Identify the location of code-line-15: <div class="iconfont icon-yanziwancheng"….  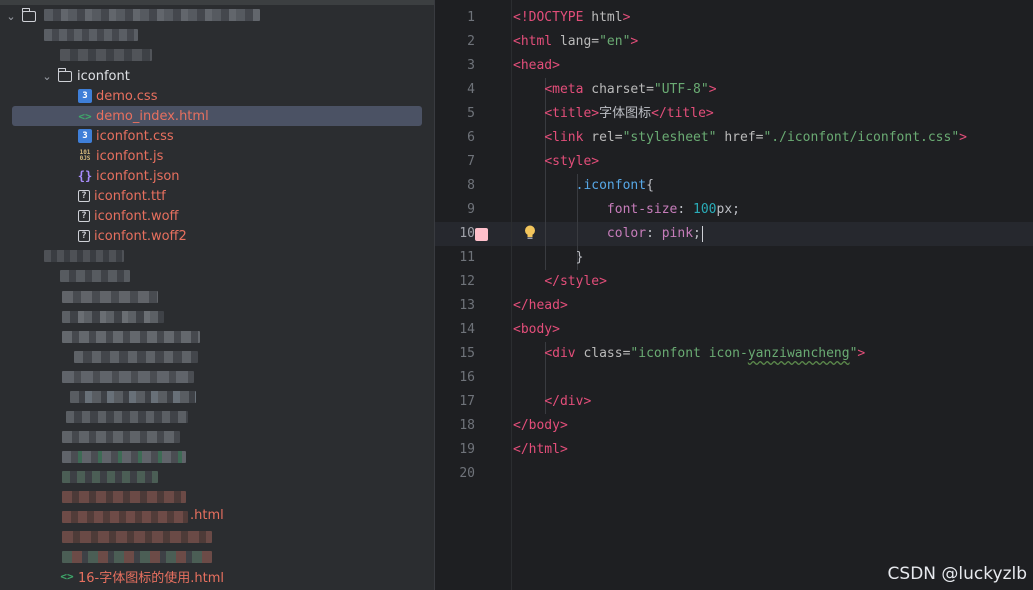
(705, 353).